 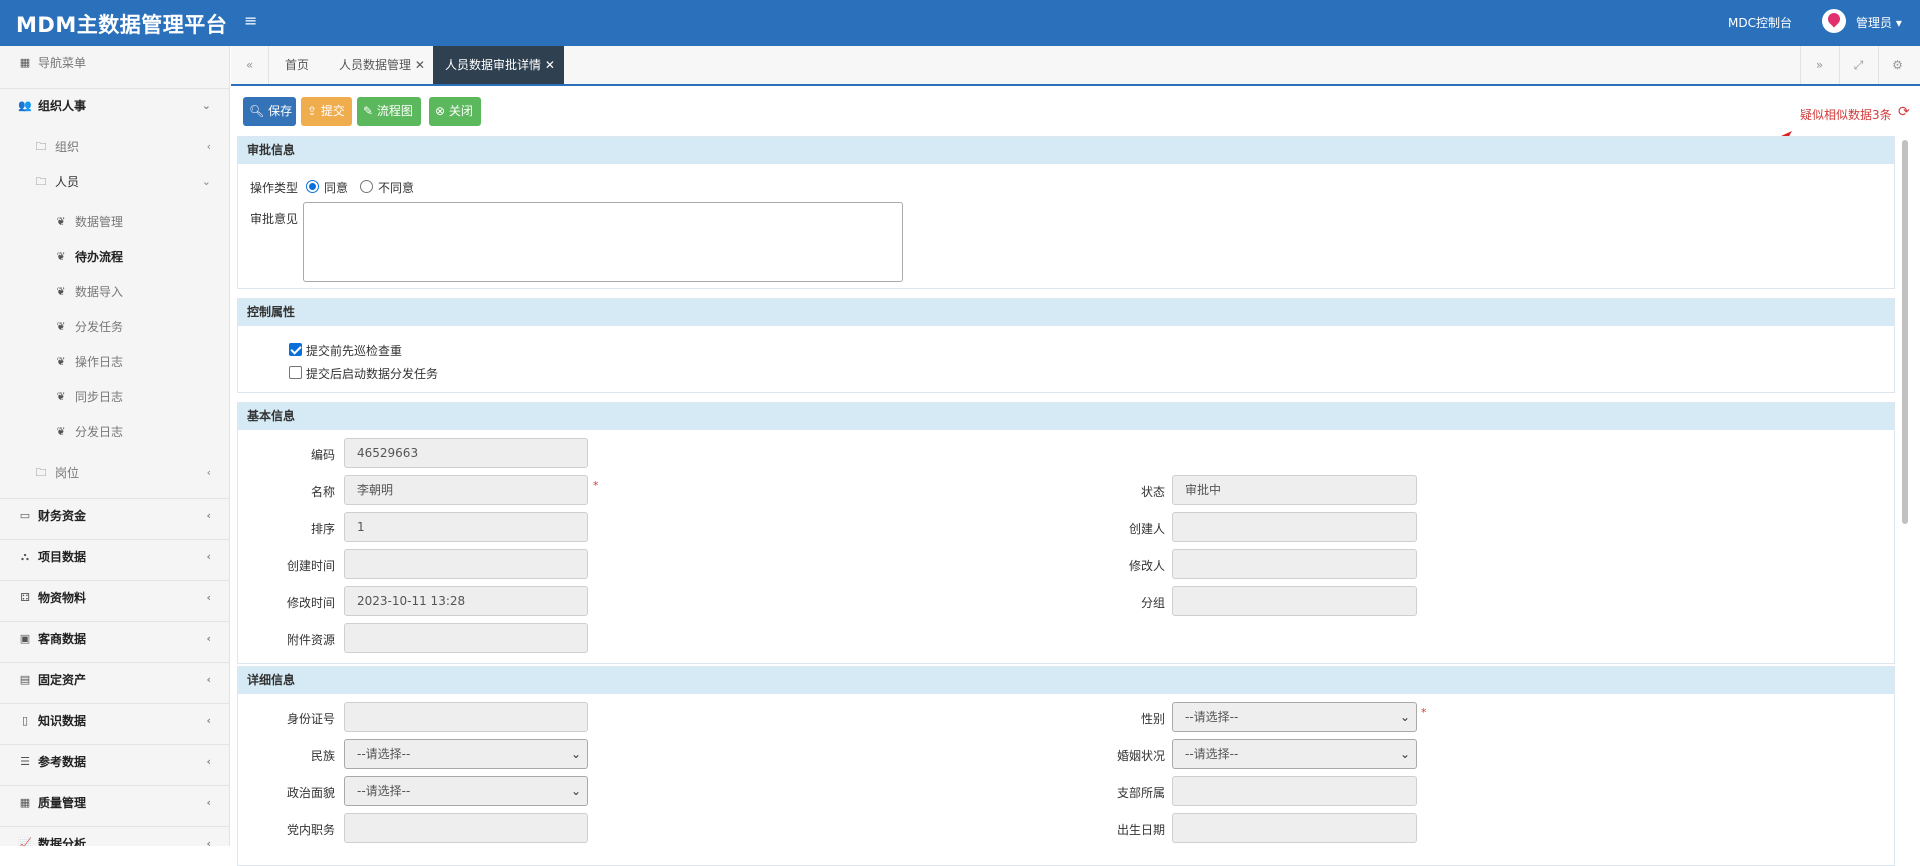 I want to click on disagree-label: 不同意, so click(x=396, y=188).